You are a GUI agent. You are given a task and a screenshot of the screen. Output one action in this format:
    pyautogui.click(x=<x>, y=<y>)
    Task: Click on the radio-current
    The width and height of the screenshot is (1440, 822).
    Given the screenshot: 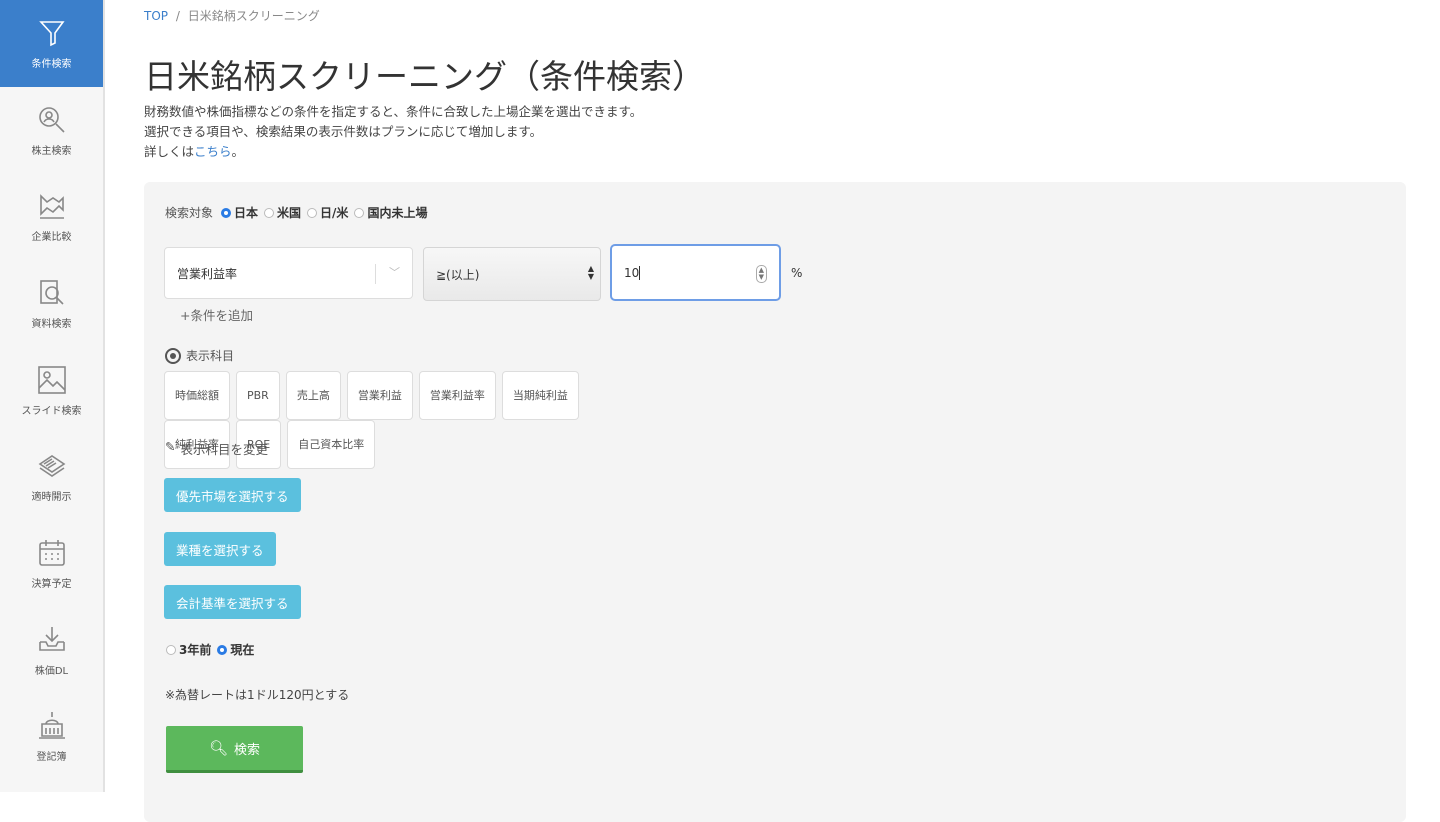 What is the action you would take?
    pyautogui.click(x=222, y=649)
    